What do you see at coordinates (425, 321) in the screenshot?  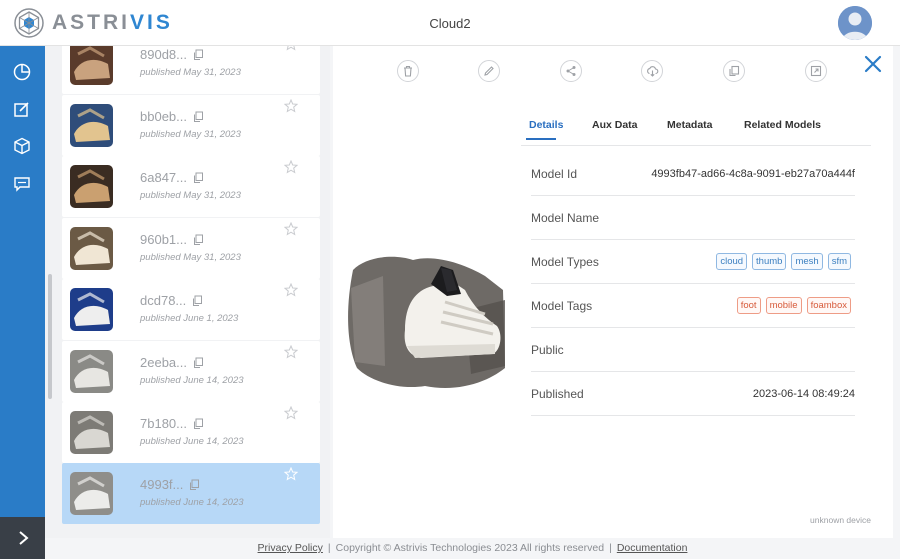 I see `model-preview` at bounding box center [425, 321].